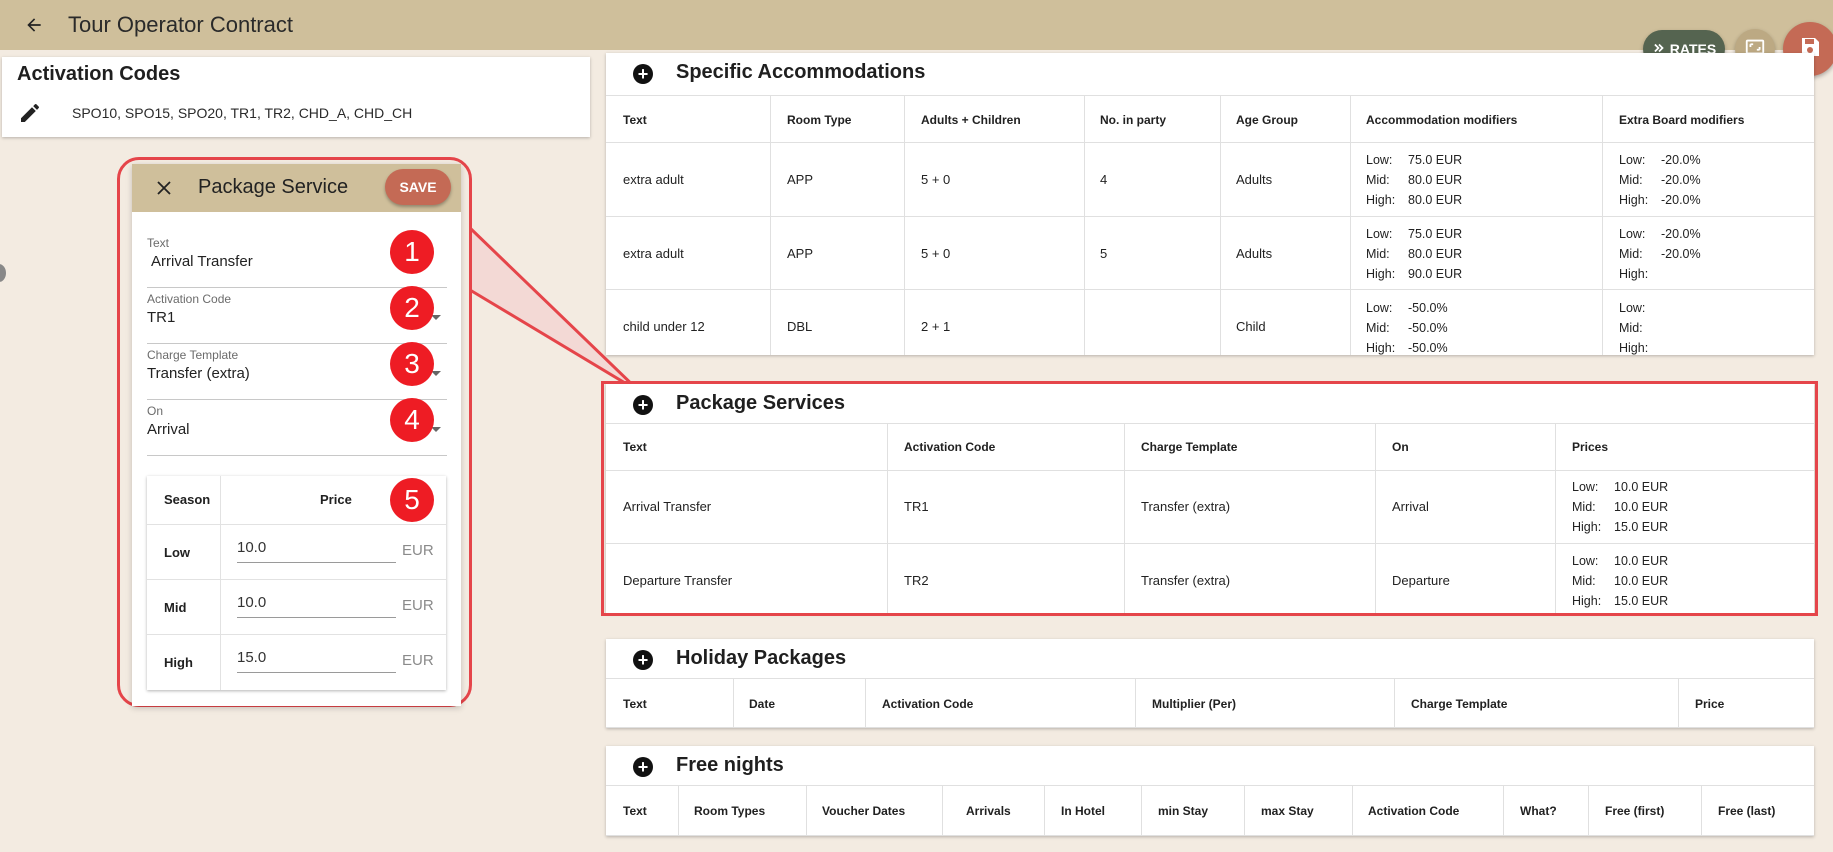 This screenshot has height=852, width=1833. Describe the element at coordinates (916, 25) in the screenshot. I see `app-bar: Tour Operator Contract` at that location.